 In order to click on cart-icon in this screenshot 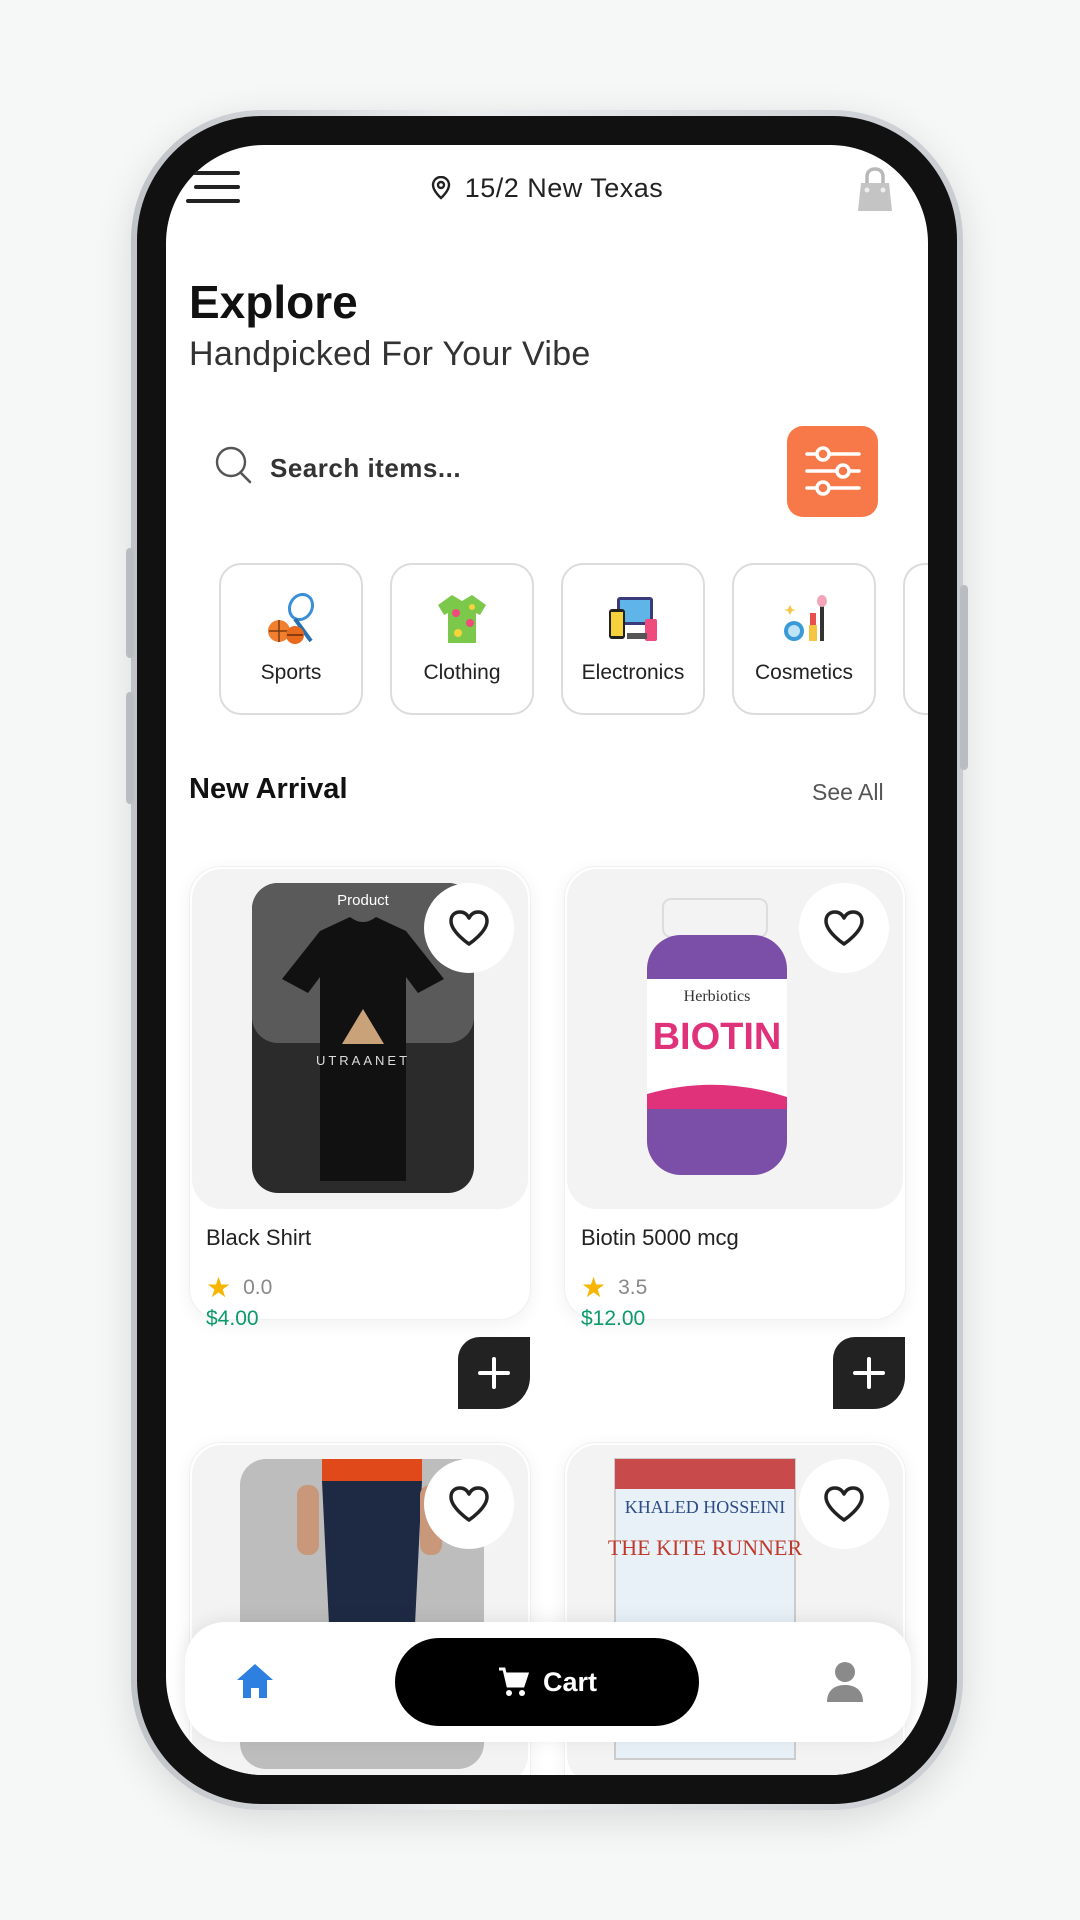, I will do `click(514, 1681)`.